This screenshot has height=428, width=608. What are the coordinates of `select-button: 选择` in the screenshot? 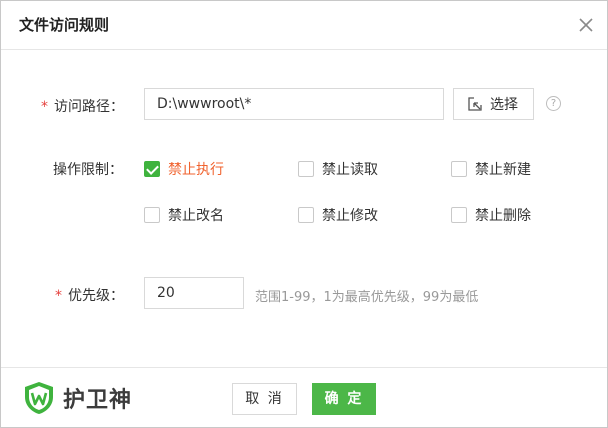 It's located at (493, 104).